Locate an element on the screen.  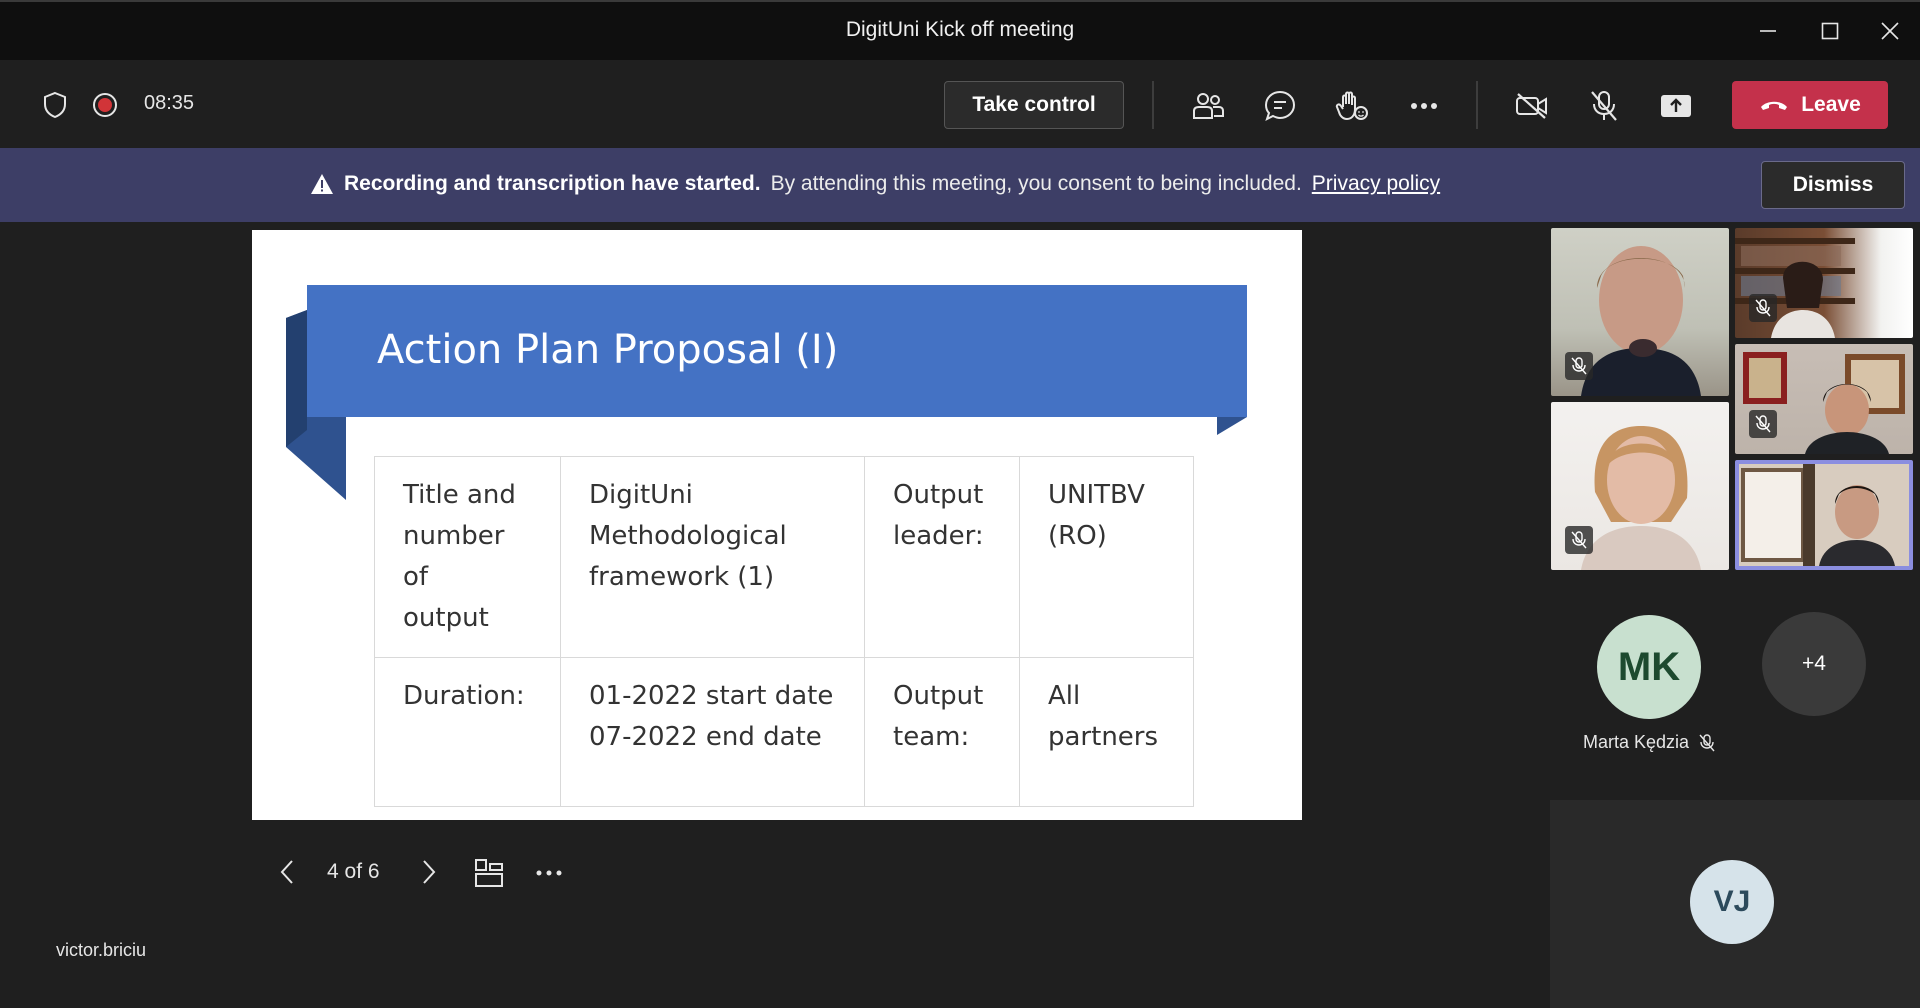
meeting-toolbar: 08:35 Take control Leave is located at coordinates (960, 104).